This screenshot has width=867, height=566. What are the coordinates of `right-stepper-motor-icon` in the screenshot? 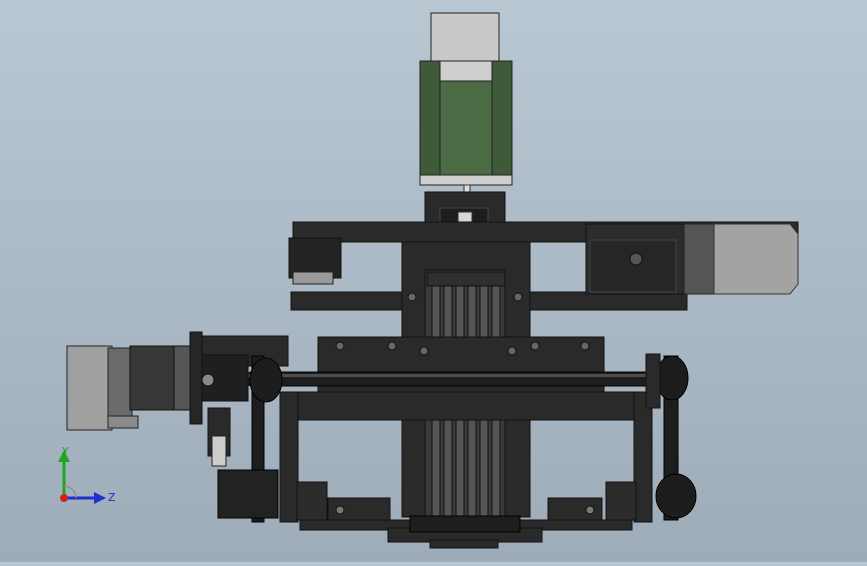 It's located at (692, 259).